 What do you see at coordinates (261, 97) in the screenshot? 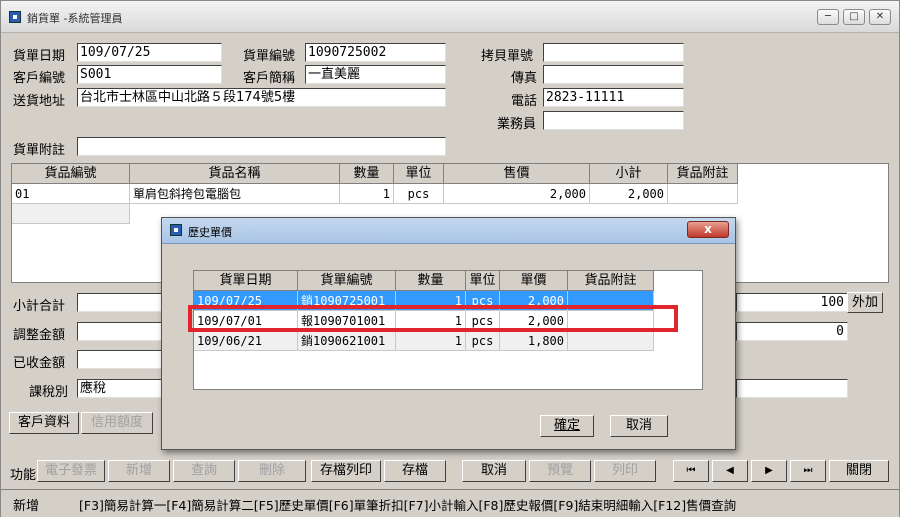
I see `address-field: 台北市士林區中山北路５段174號5樓` at bounding box center [261, 97].